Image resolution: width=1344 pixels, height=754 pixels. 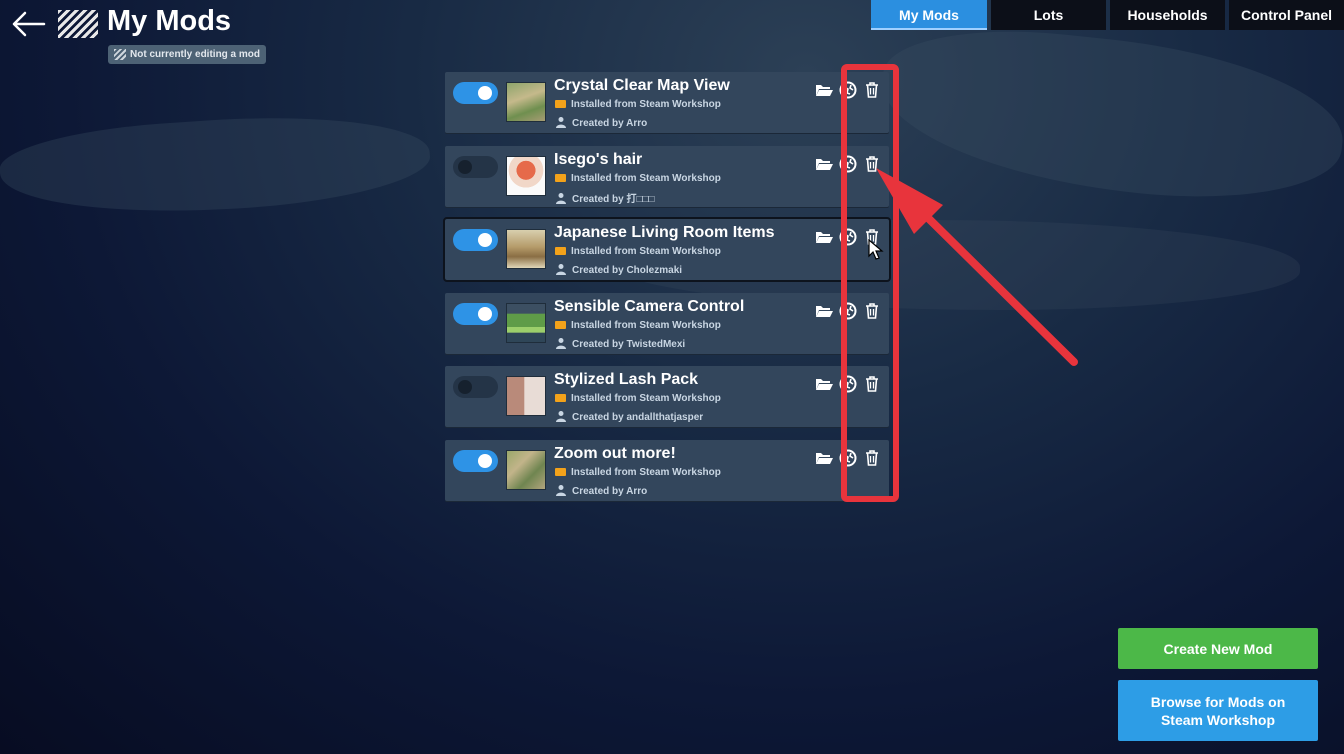 I want to click on mod-creator: Created by andallthatjasper, so click(x=629, y=416).